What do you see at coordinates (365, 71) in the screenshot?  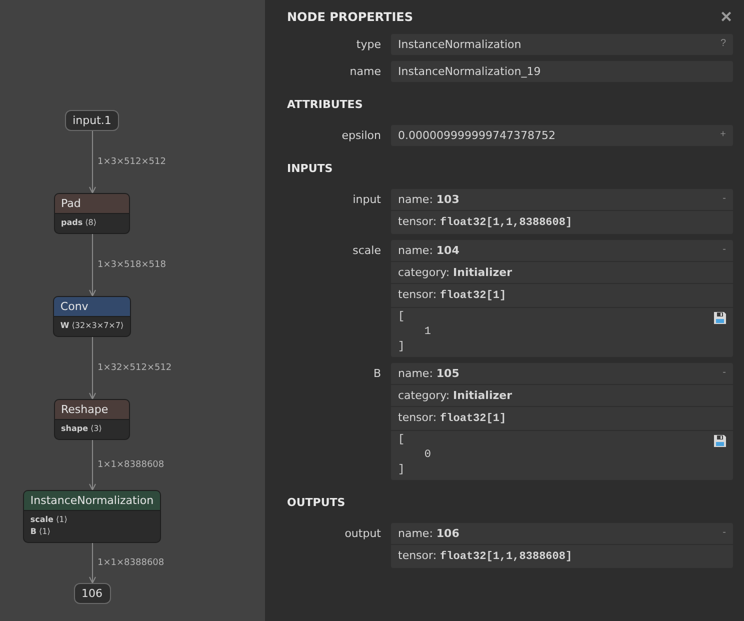 I see `property-label: name` at bounding box center [365, 71].